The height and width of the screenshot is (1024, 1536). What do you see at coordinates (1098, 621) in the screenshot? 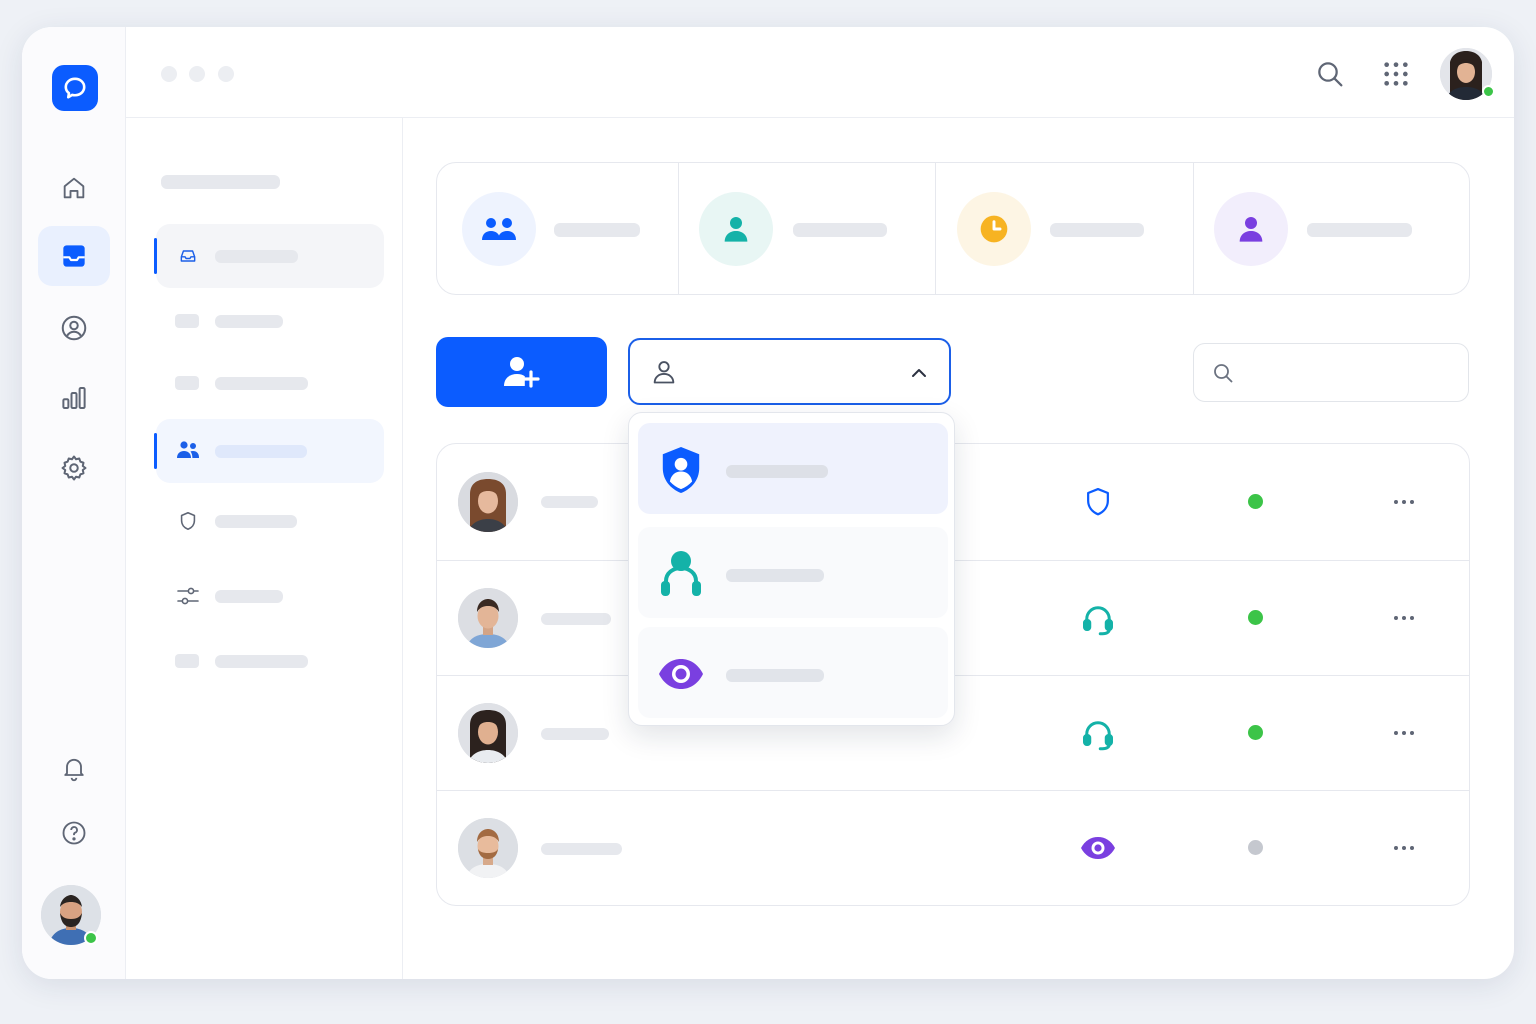
I see `headset-icon` at bounding box center [1098, 621].